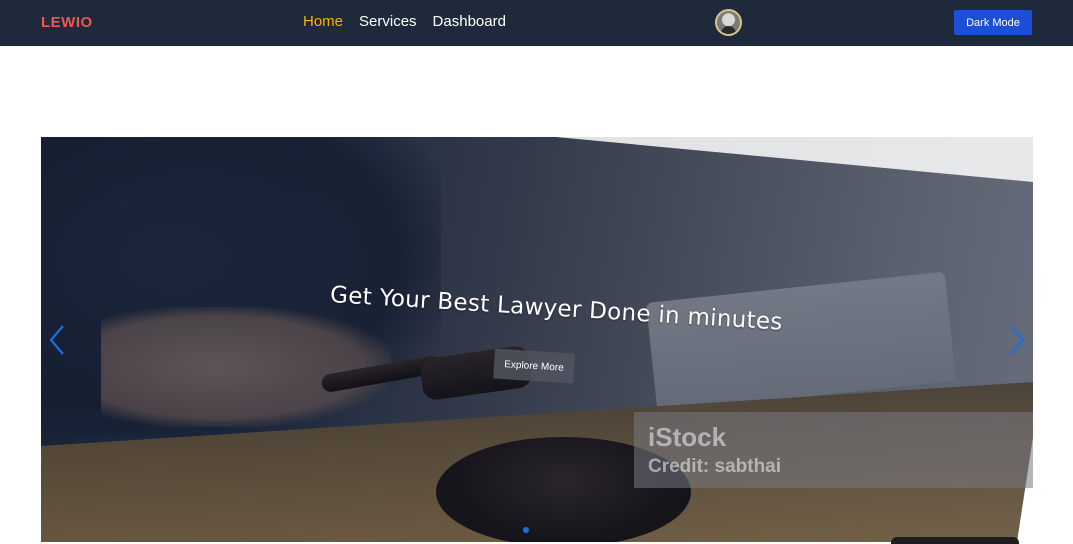 This screenshot has height=544, width=1073. Describe the element at coordinates (57, 340) in the screenshot. I see `chevron-left-icon` at that location.